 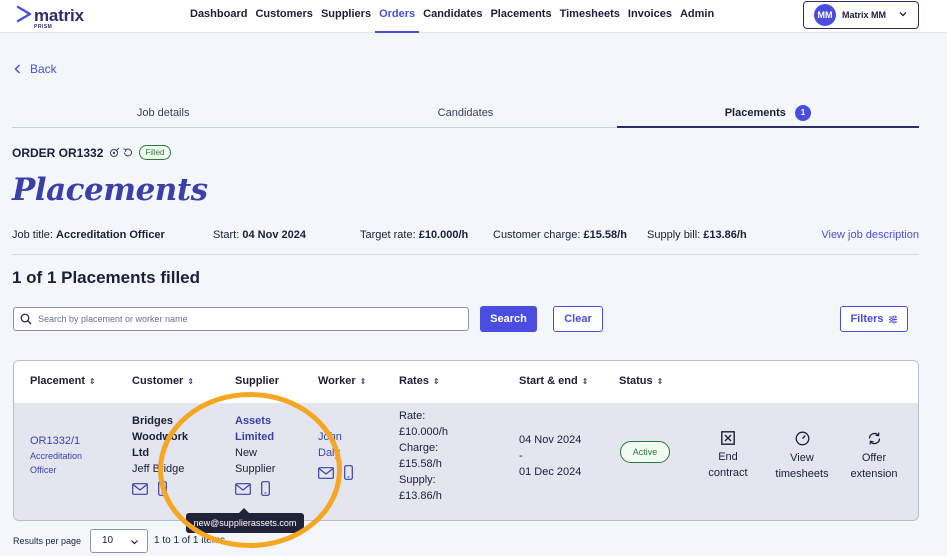 What do you see at coordinates (346, 16) in the screenshot?
I see `nav-suppliers: Suppliers` at bounding box center [346, 16].